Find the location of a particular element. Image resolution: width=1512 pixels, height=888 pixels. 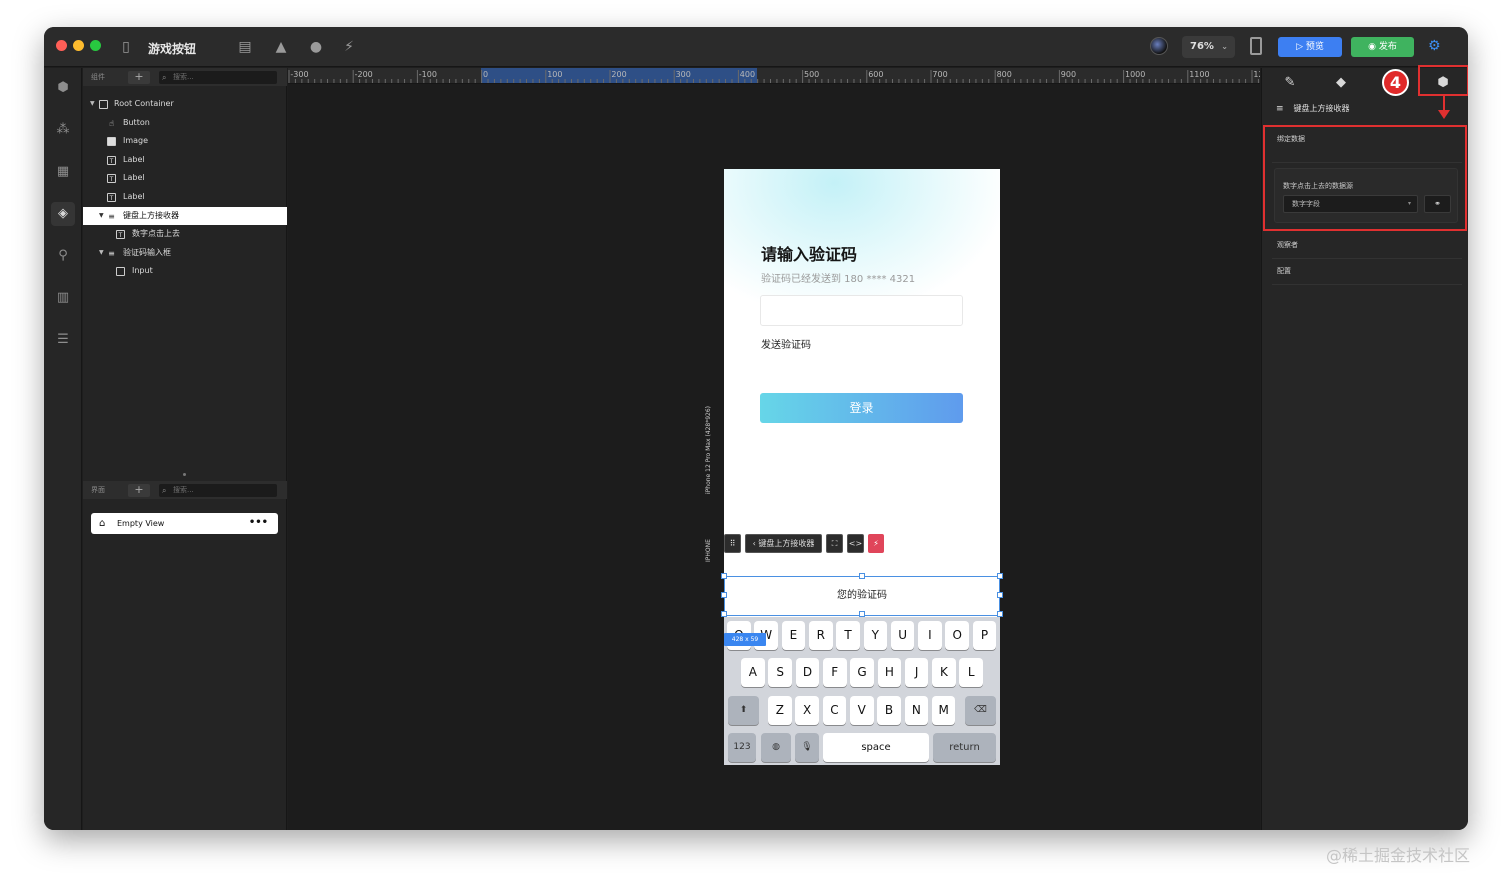

login-button: 登录 is located at coordinates (861, 408).